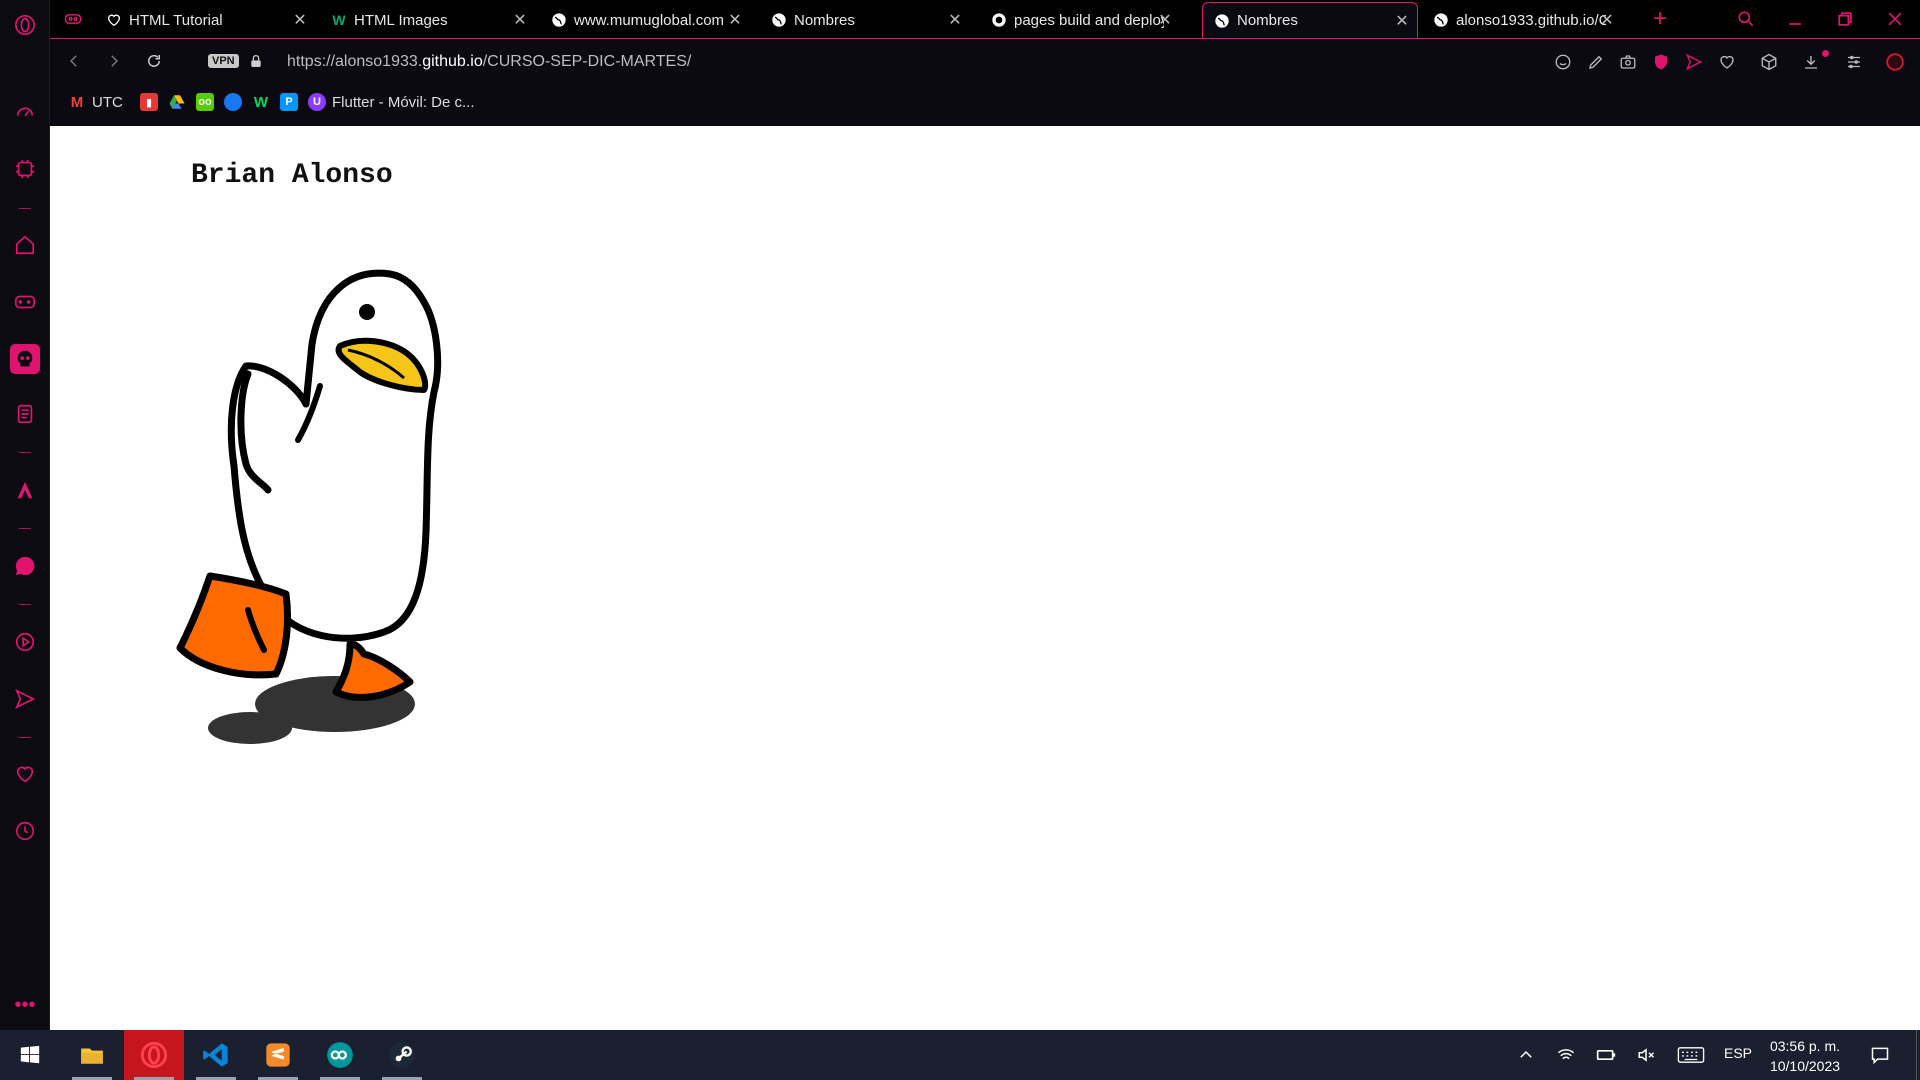  What do you see at coordinates (180, 102) in the screenshot?
I see `bookmark-drive` at bounding box center [180, 102].